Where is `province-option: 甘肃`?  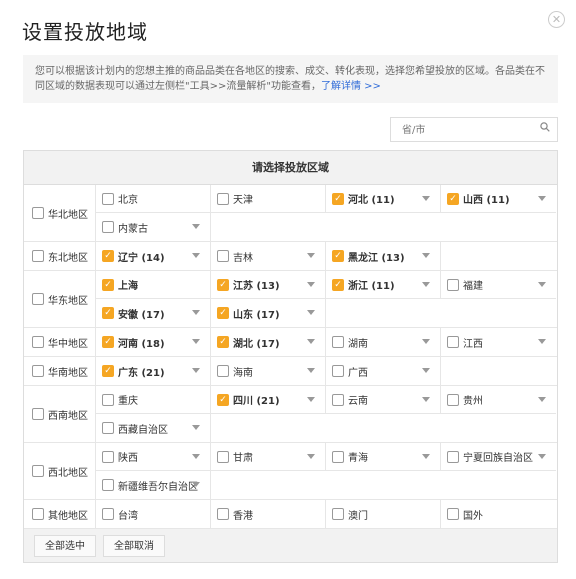 province-option: 甘肃 is located at coordinates (268, 457).